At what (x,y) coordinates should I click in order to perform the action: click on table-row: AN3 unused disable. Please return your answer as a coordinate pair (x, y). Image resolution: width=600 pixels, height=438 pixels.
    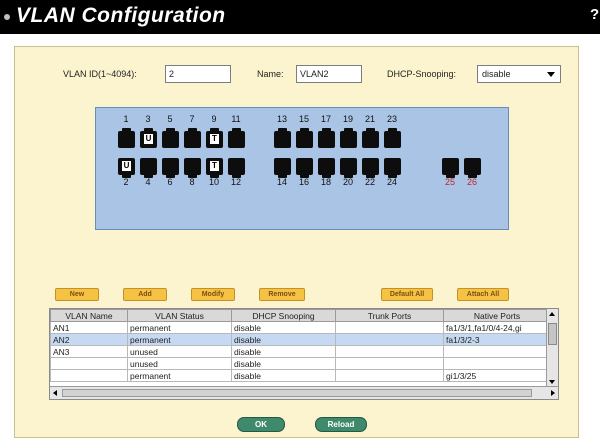
    Looking at the image, I should click on (300, 351).